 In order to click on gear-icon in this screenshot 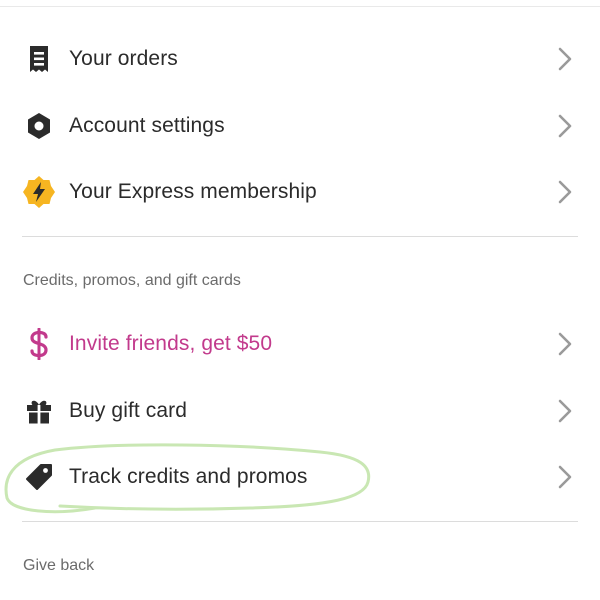, I will do `click(39, 126)`.